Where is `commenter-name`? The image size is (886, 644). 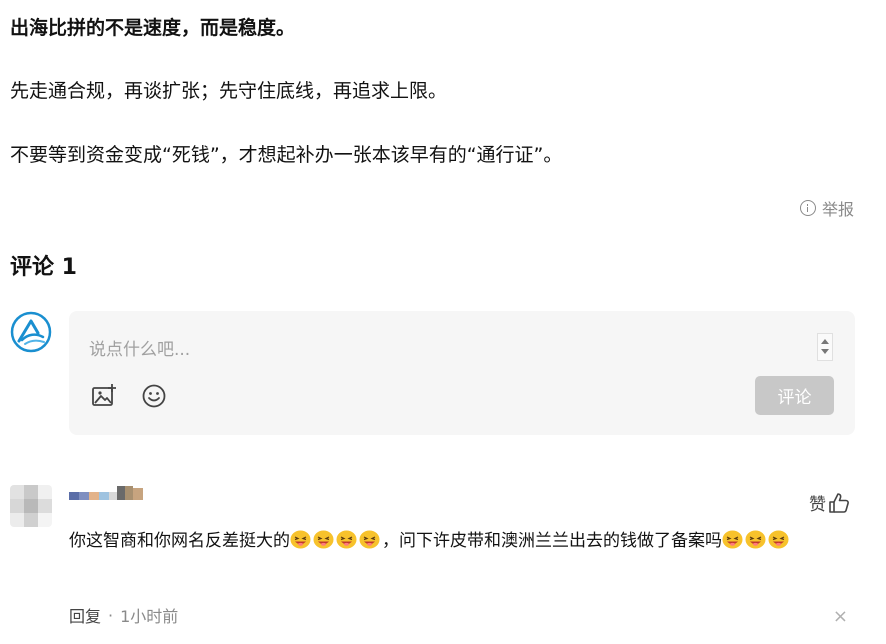 commenter-name is located at coordinates (106, 493).